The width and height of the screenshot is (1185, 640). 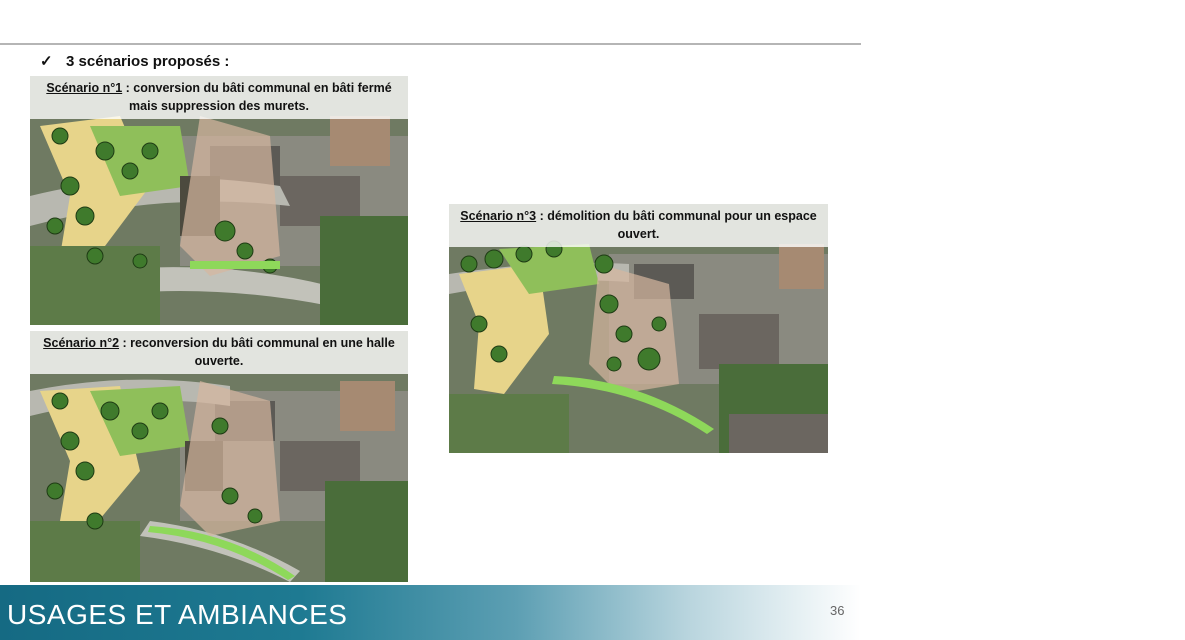 I want to click on checkmark-icon: ✓, so click(x=46, y=61).